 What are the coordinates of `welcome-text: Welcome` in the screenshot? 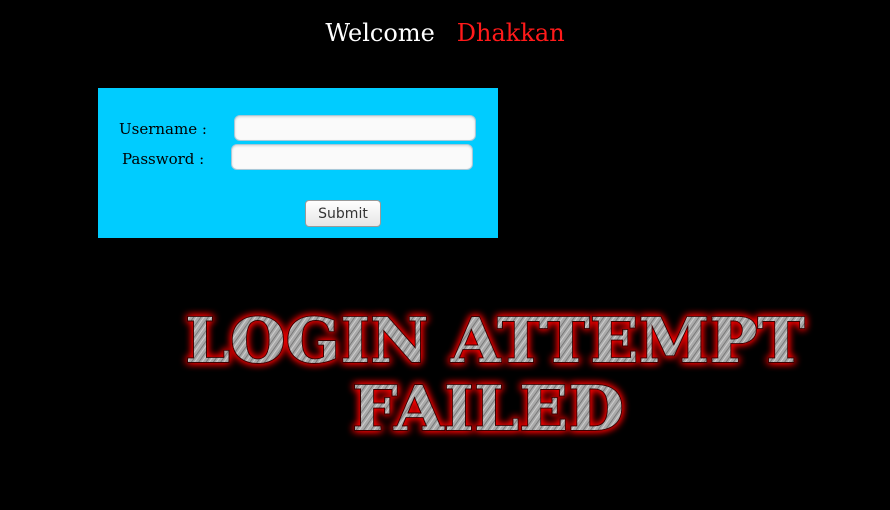 It's located at (380, 33).